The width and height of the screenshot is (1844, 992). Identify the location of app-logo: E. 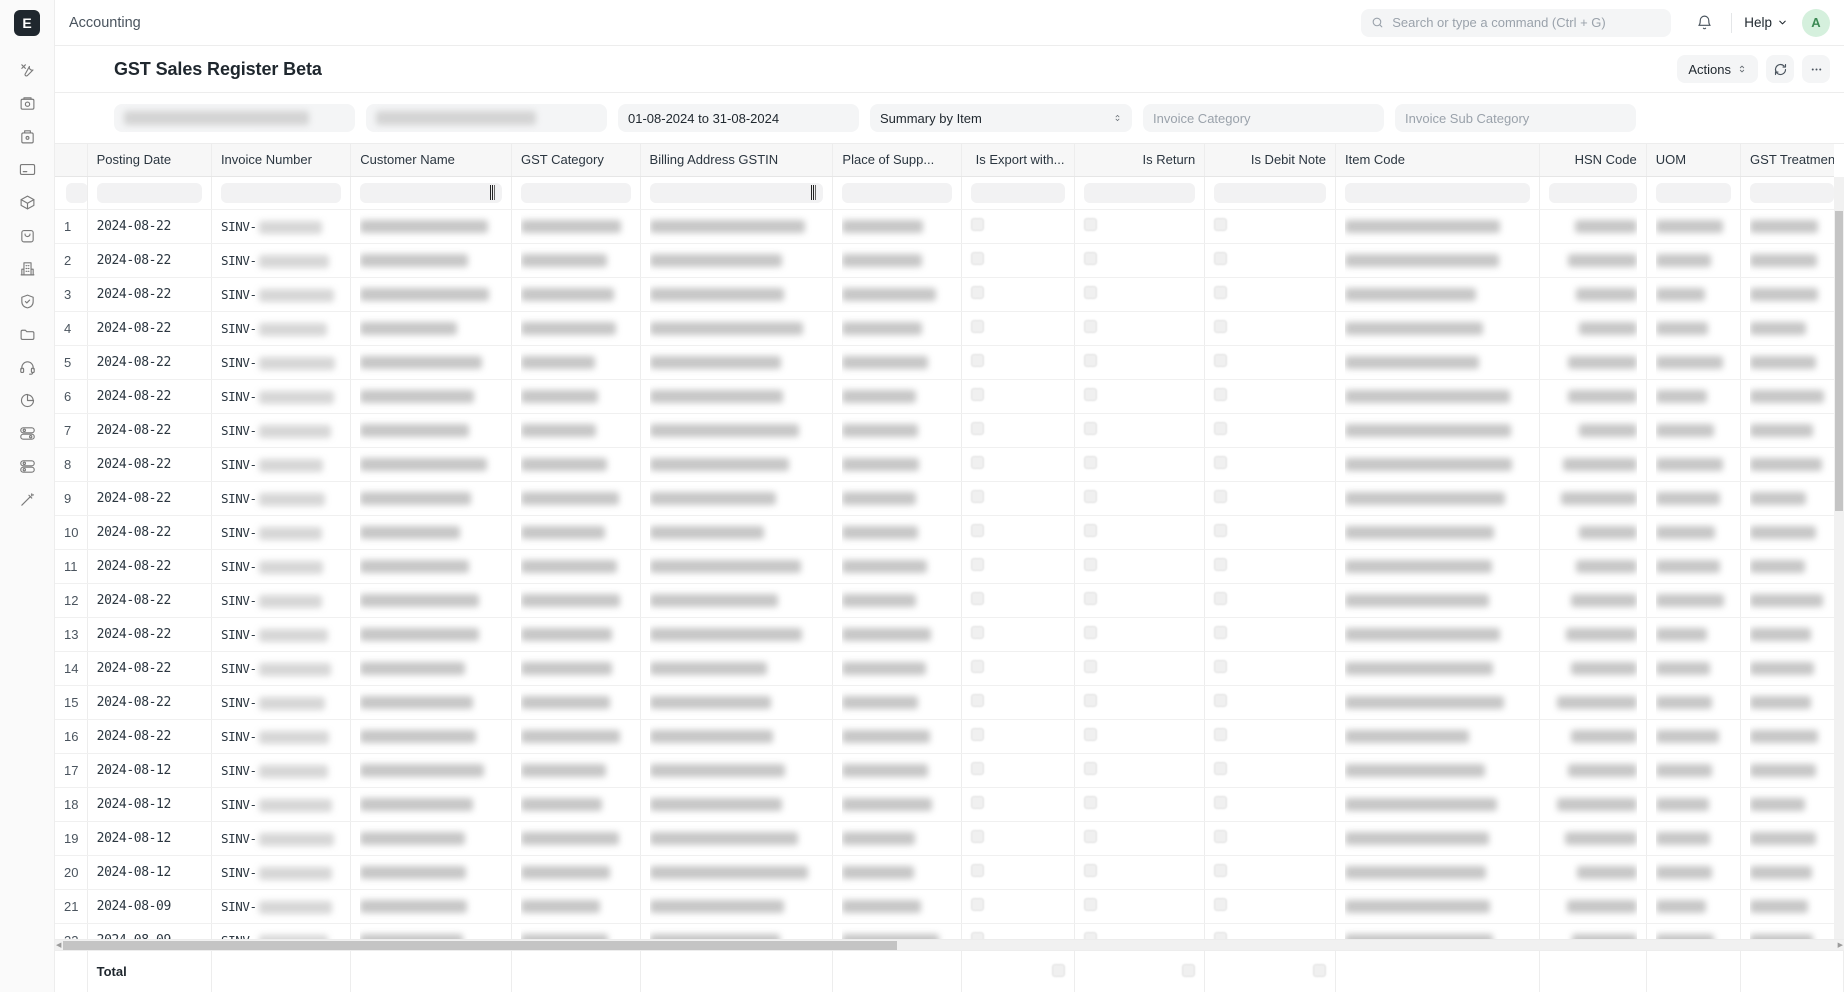
(27, 23).